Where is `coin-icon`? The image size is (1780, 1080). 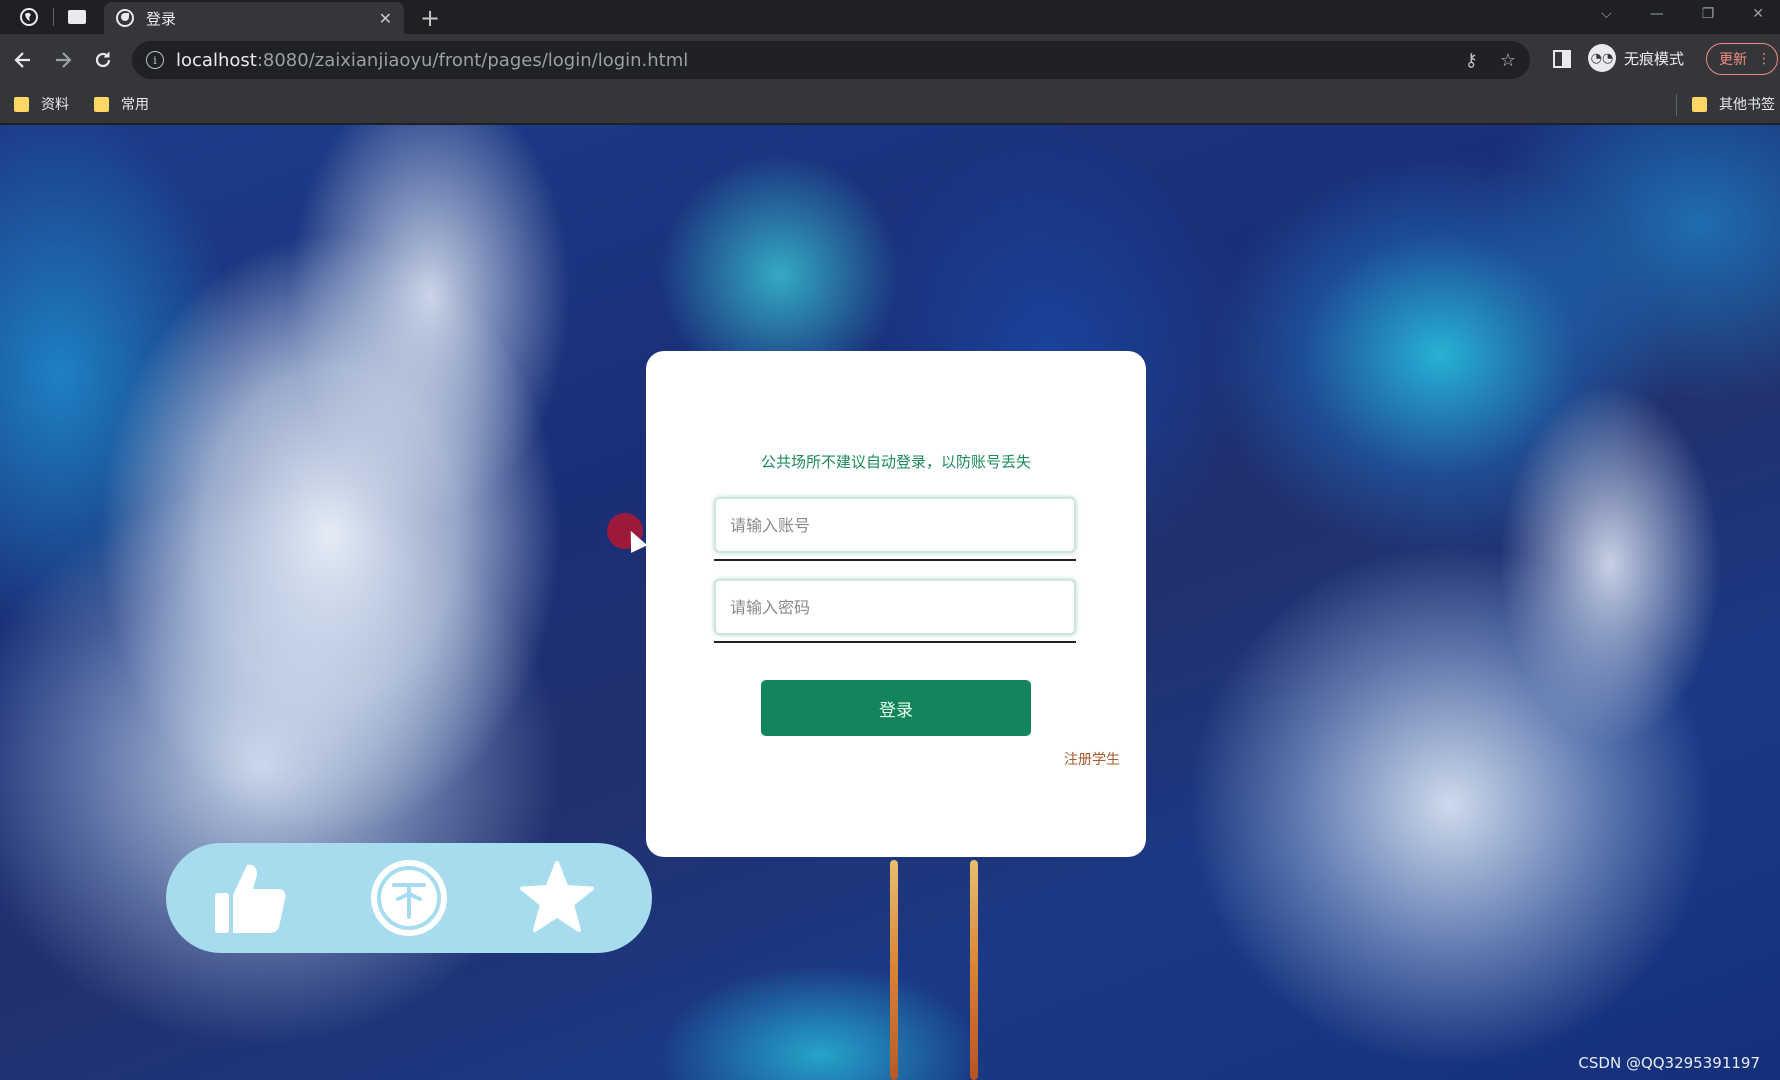
coin-icon is located at coordinates (409, 898).